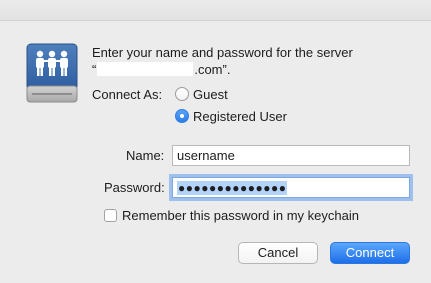 The width and height of the screenshot is (431, 283). I want to click on registered-user-radio, so click(182, 116).